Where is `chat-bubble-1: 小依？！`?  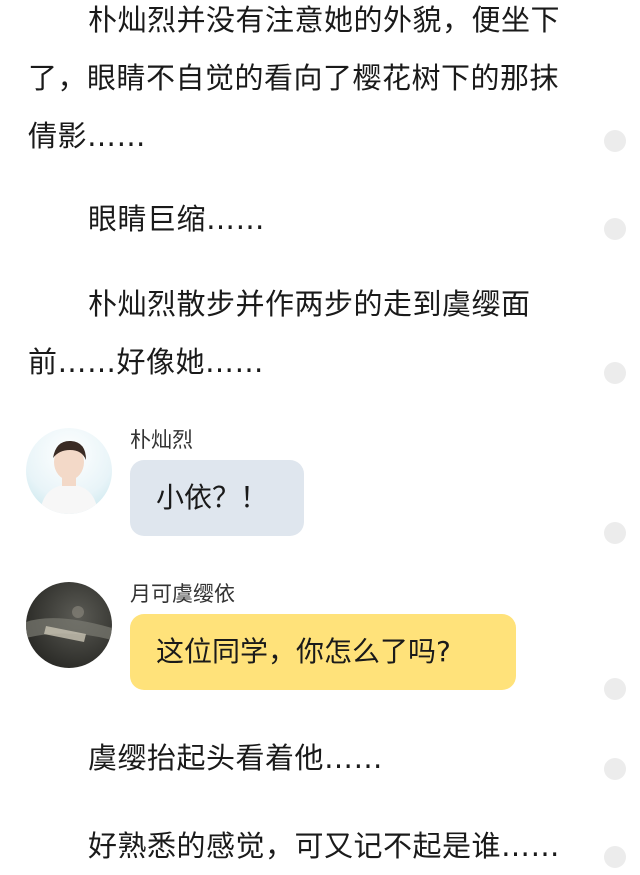
chat-bubble-1: 小依？！ is located at coordinates (217, 498).